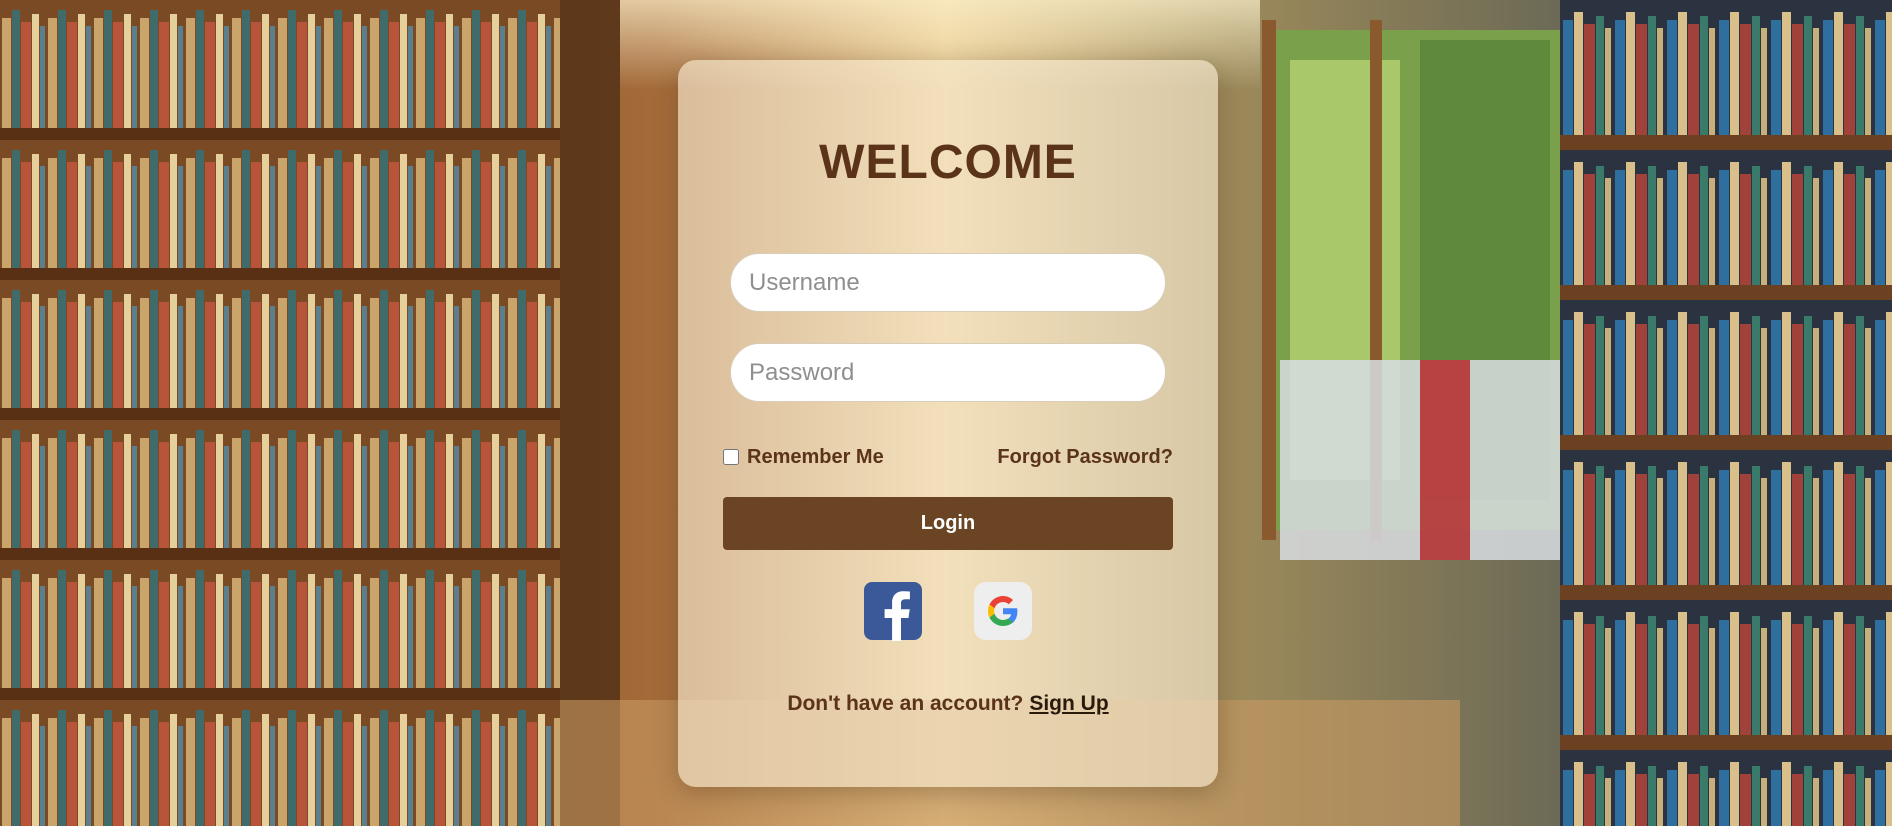 This screenshot has width=1892, height=826. What do you see at coordinates (731, 457) in the screenshot?
I see `remember-me-checkbox` at bounding box center [731, 457].